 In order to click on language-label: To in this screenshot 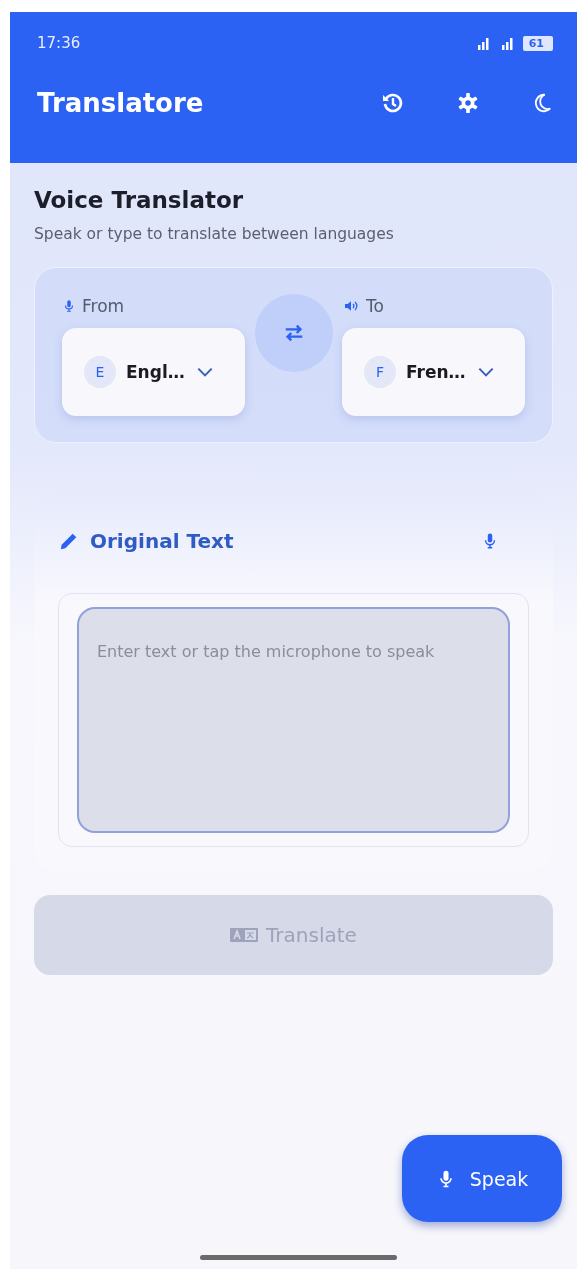, I will do `click(375, 306)`.